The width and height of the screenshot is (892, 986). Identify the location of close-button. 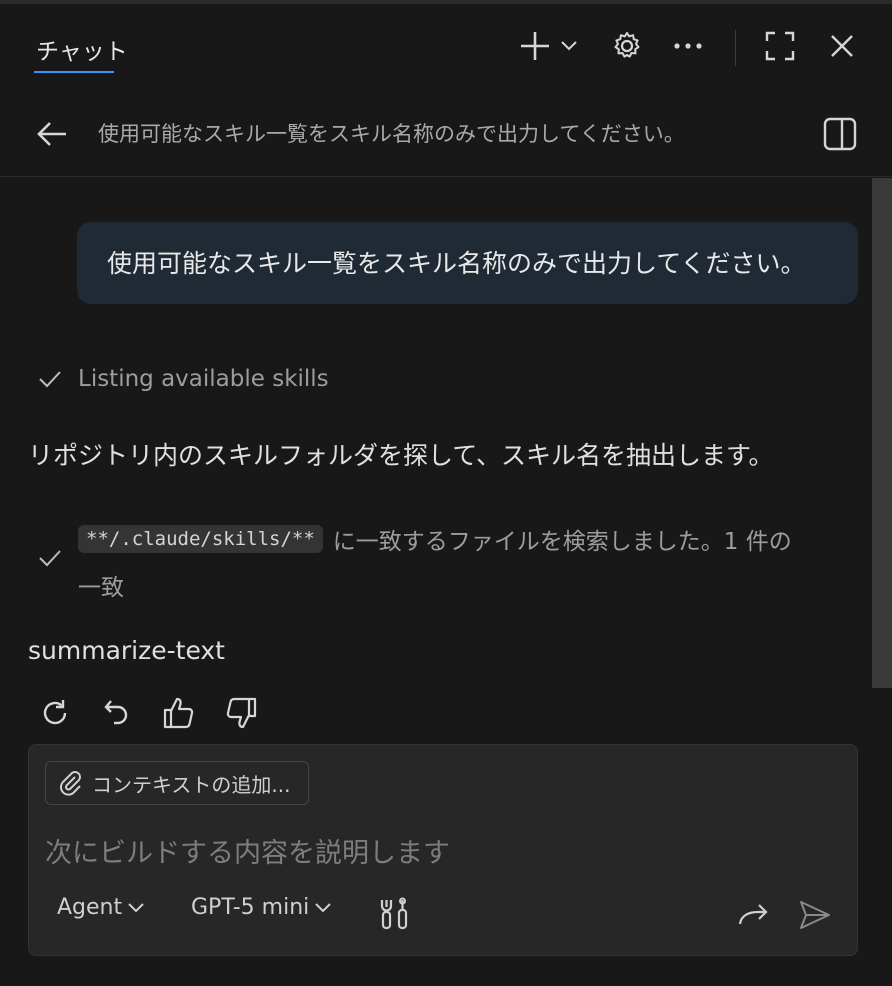
(842, 46).